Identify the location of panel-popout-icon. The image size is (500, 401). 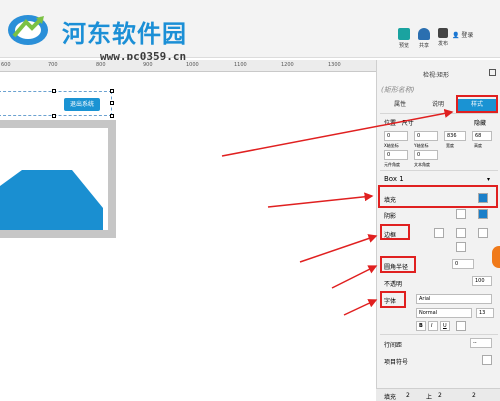
(492, 72).